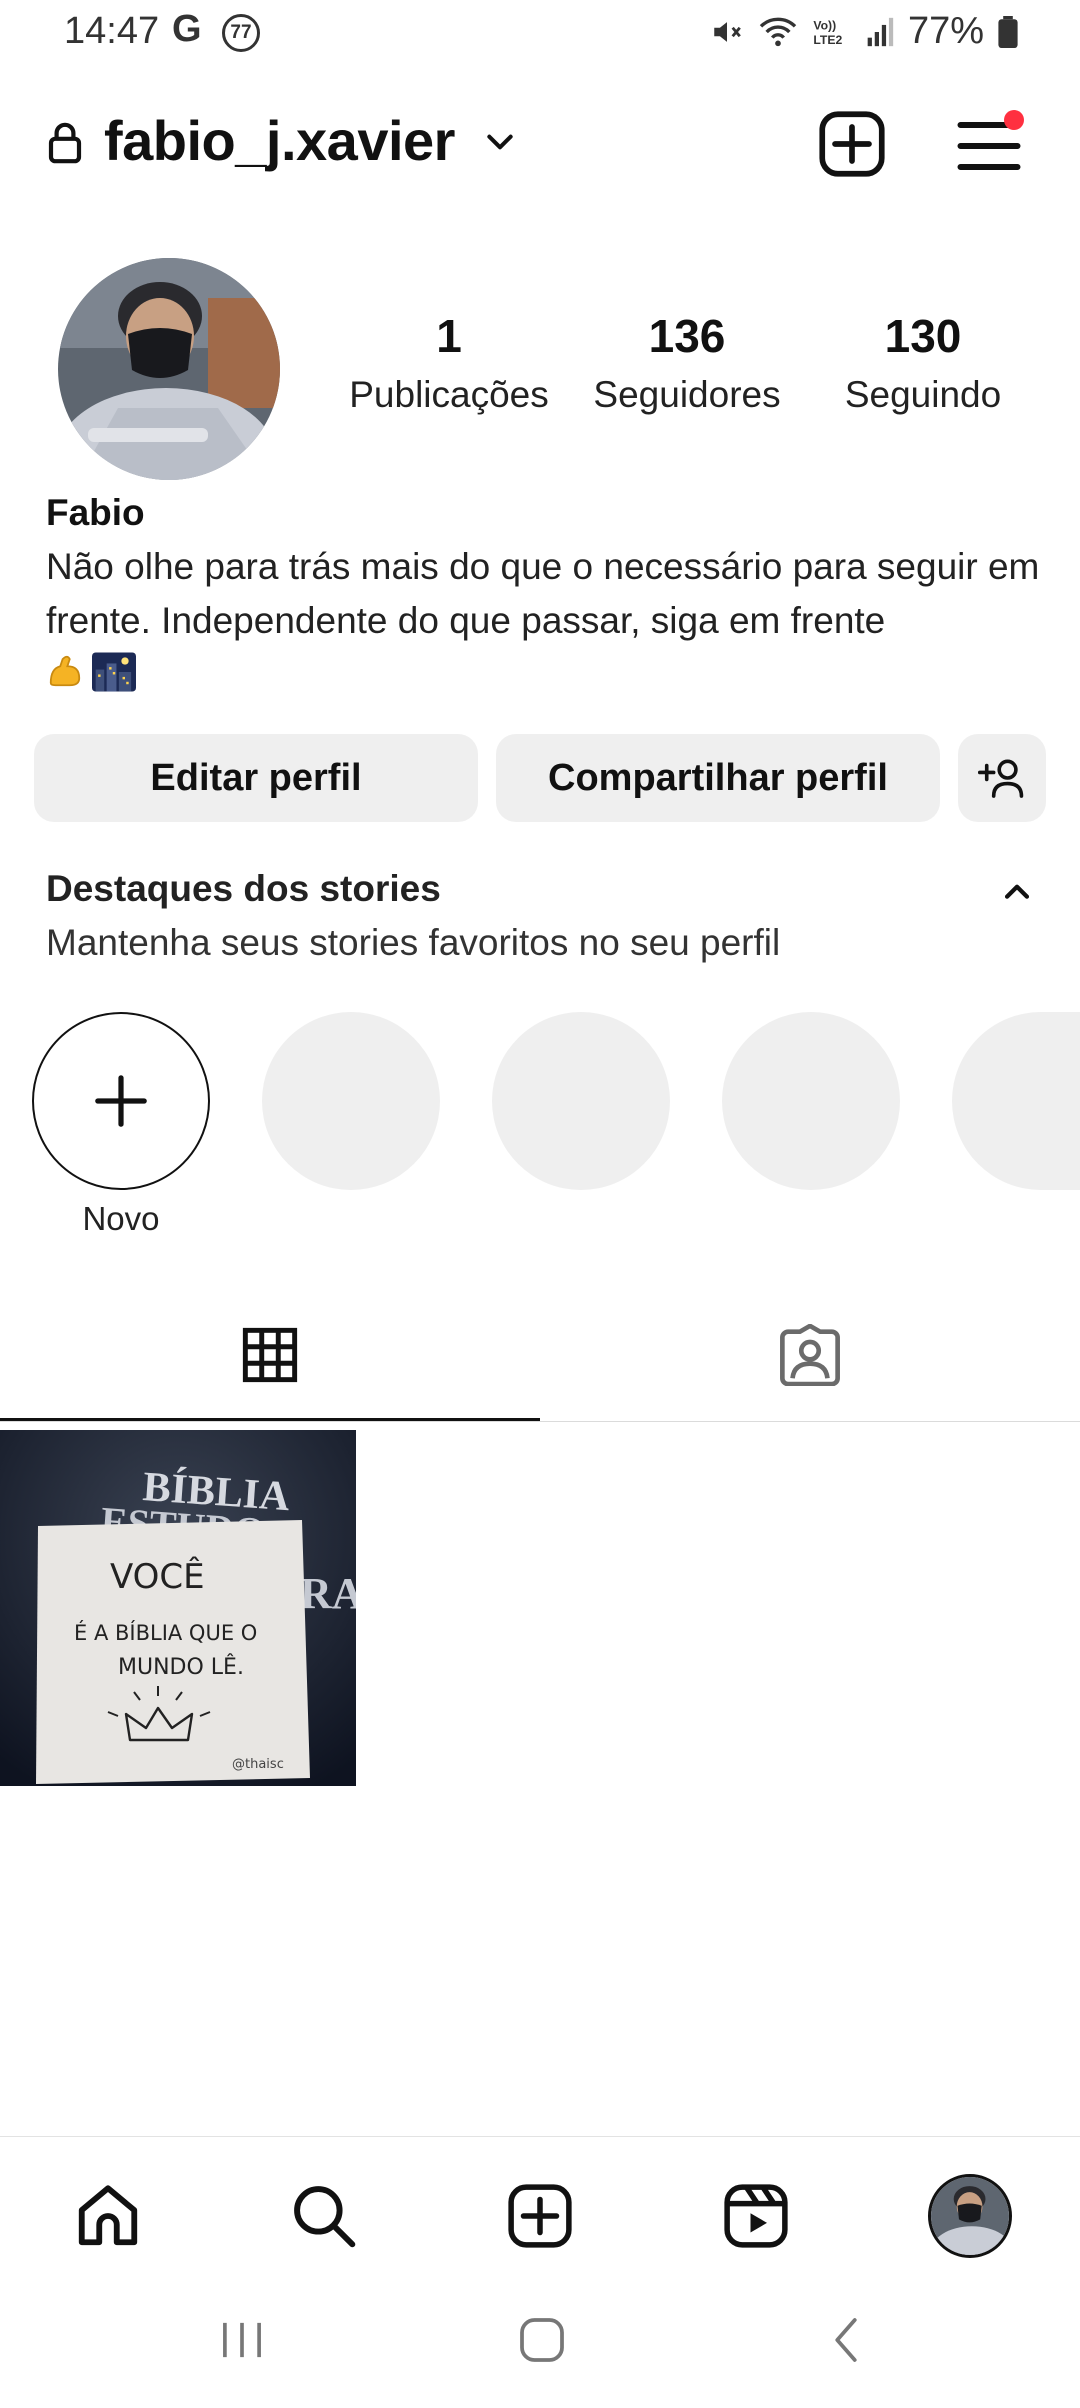  I want to click on add-person-icon, so click(1000, 778).